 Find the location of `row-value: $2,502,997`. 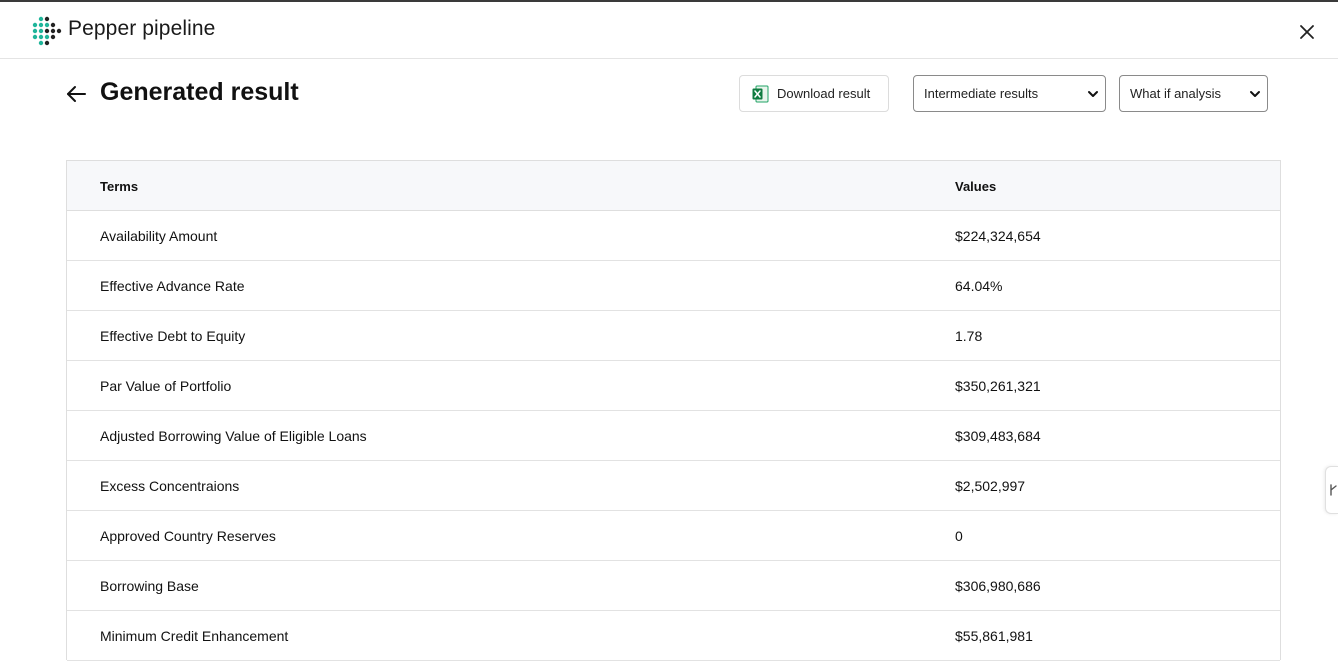

row-value: $2,502,997 is located at coordinates (990, 486).